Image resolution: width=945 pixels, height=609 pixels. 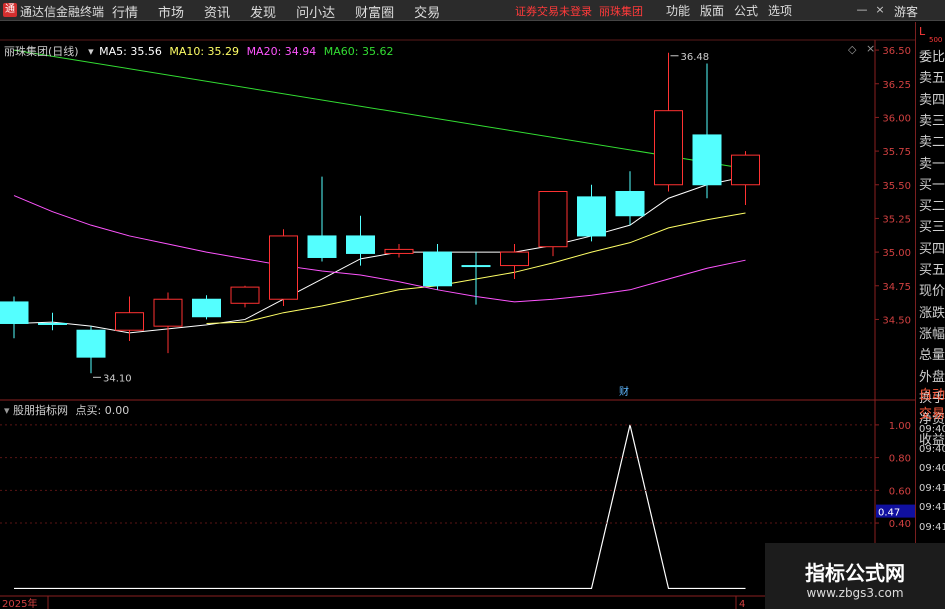 I want to click on panel-time-2: 09:40, so click(x=932, y=469).